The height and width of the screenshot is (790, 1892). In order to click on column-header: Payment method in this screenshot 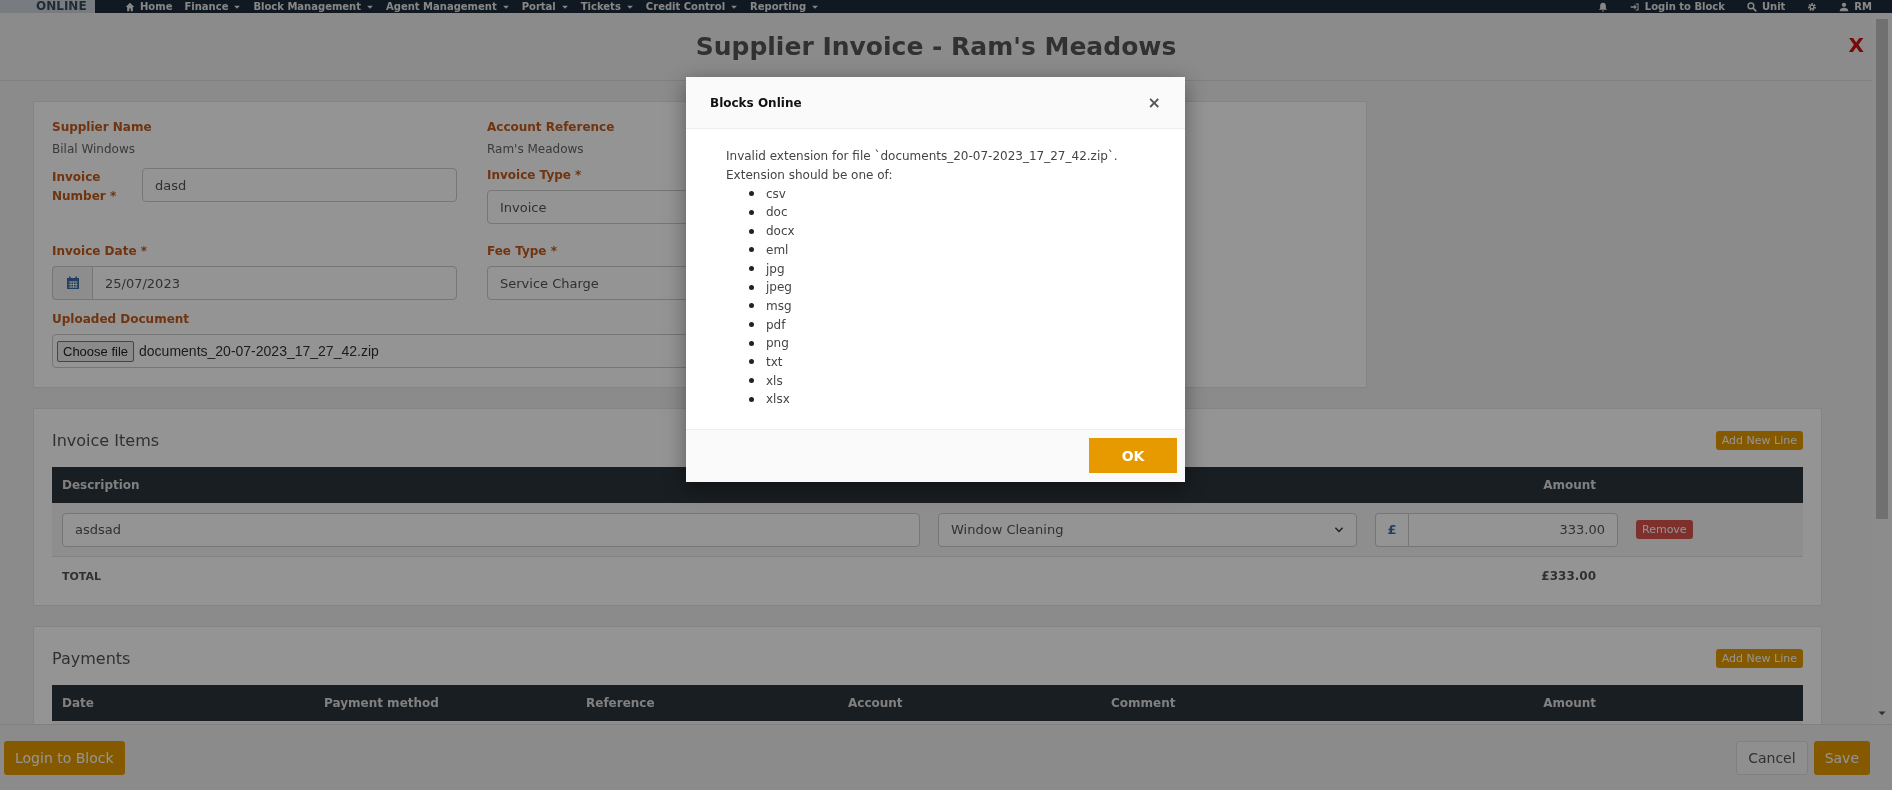, I will do `click(381, 703)`.